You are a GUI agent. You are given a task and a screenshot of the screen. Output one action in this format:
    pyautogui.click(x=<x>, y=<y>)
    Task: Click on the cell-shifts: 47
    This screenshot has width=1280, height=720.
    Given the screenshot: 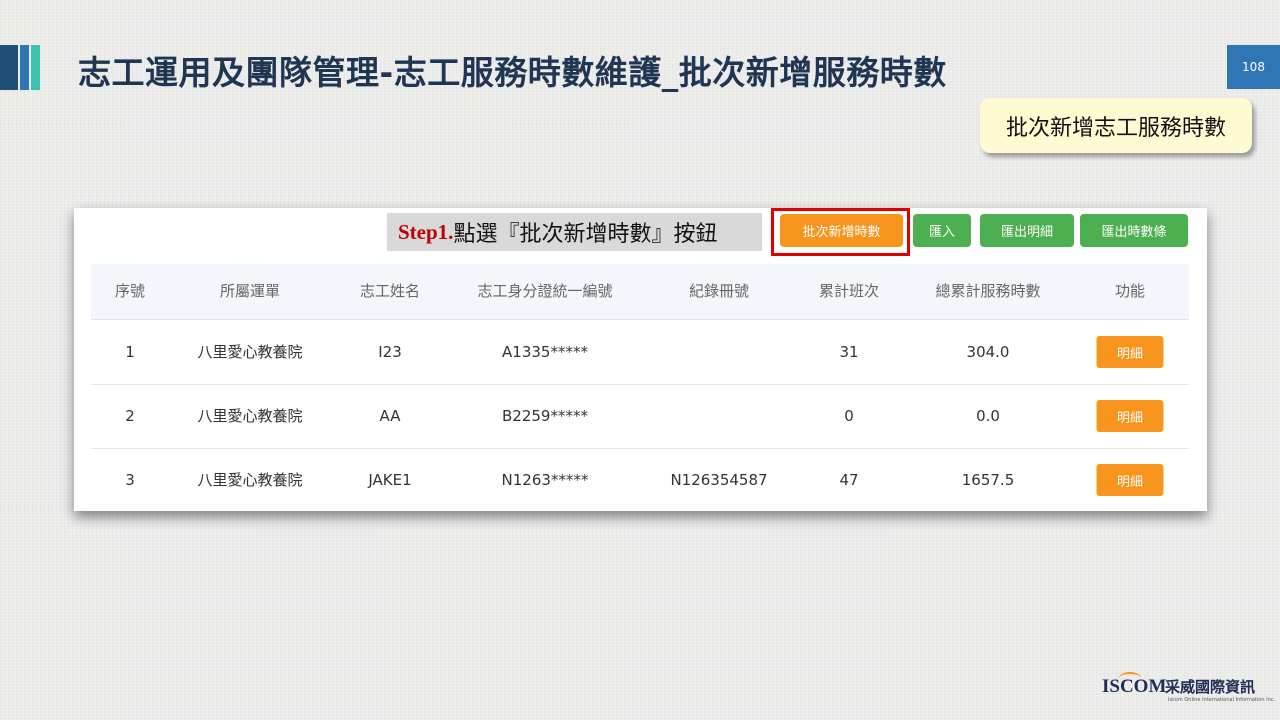 What is the action you would take?
    pyautogui.click(x=849, y=480)
    